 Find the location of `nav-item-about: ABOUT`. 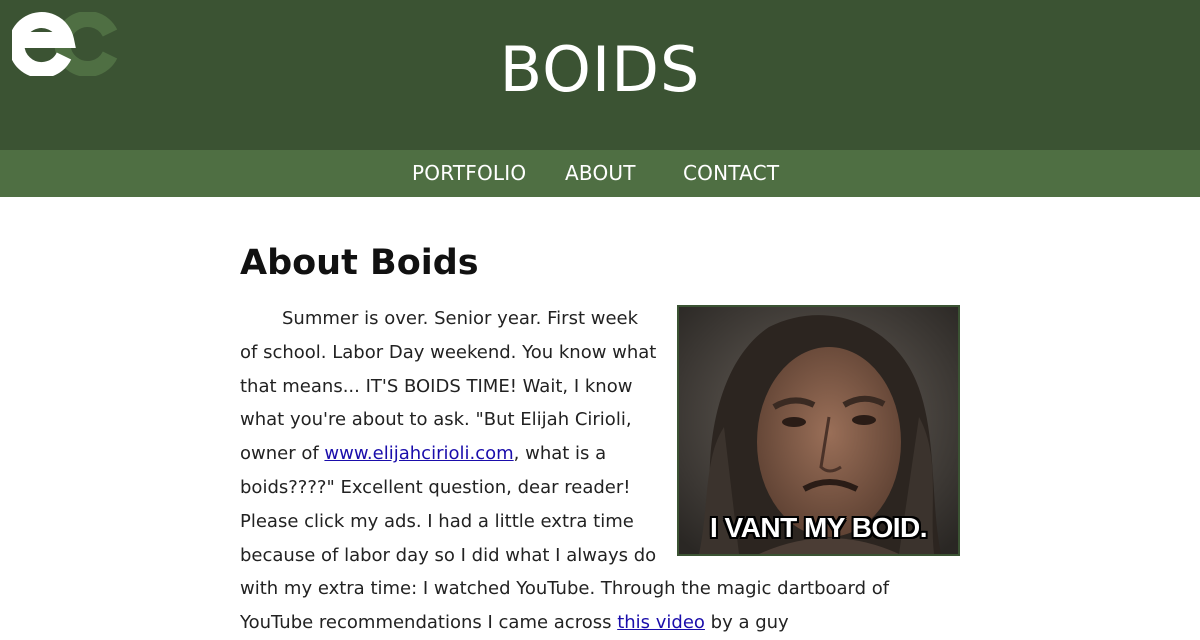

nav-item-about: ABOUT is located at coordinates (600, 173).